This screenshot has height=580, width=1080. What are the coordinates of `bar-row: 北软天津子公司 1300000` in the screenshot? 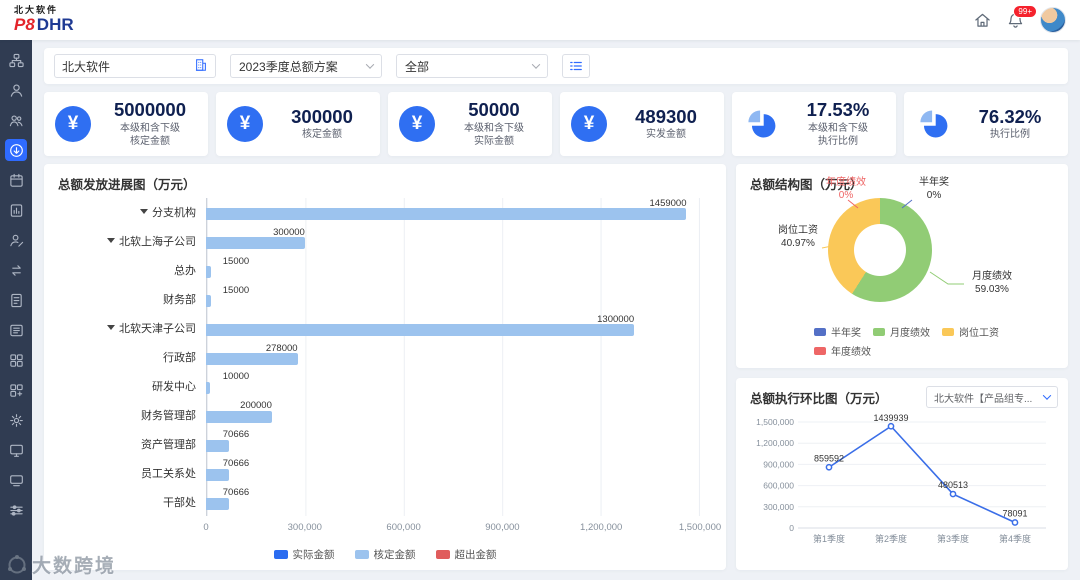 It's located at (379, 328).